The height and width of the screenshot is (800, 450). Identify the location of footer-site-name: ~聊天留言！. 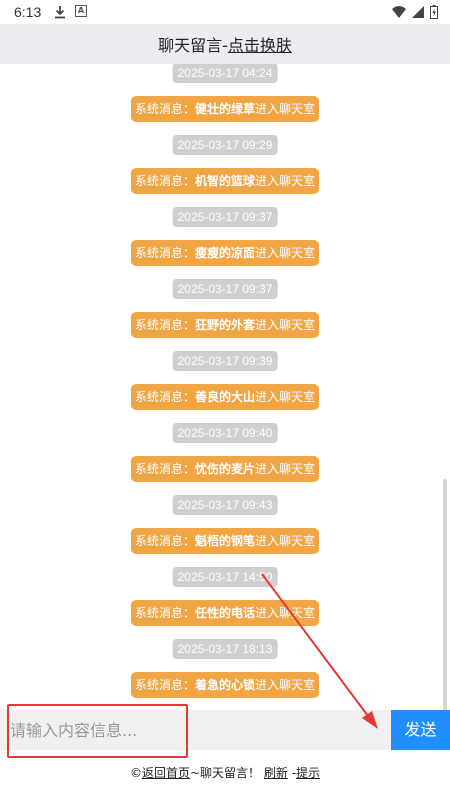
(225, 773).